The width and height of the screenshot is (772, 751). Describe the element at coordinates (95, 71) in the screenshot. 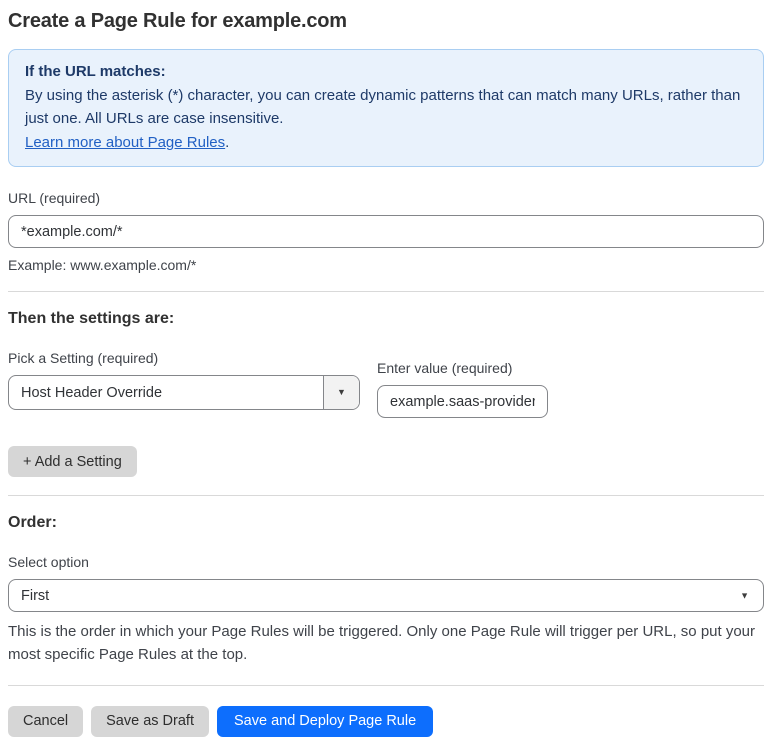

I see `info-box-heading: If the URL matches:` at that location.